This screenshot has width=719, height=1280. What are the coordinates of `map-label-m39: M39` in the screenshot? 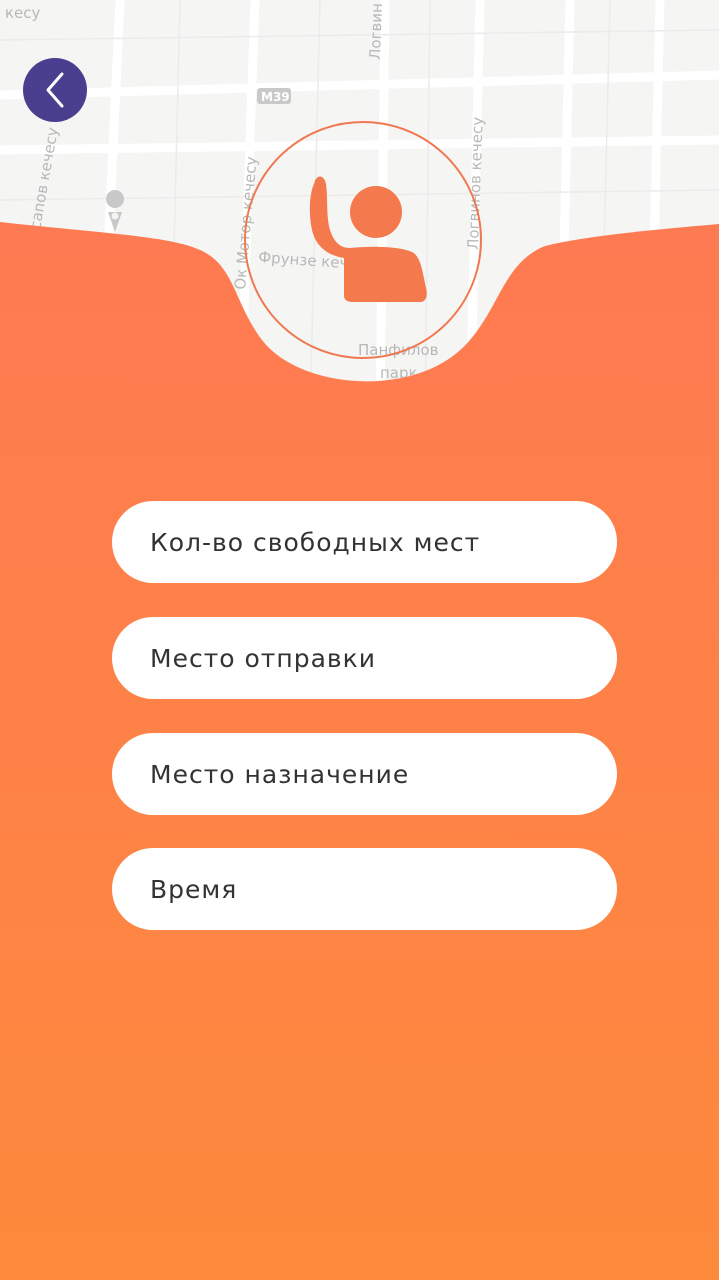 It's located at (275, 97).